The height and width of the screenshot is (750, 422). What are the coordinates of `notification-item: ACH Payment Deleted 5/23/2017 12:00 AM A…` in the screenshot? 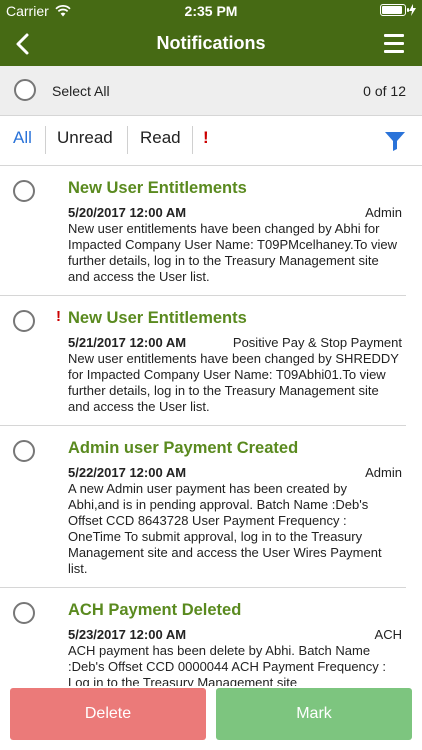 It's located at (203, 637).